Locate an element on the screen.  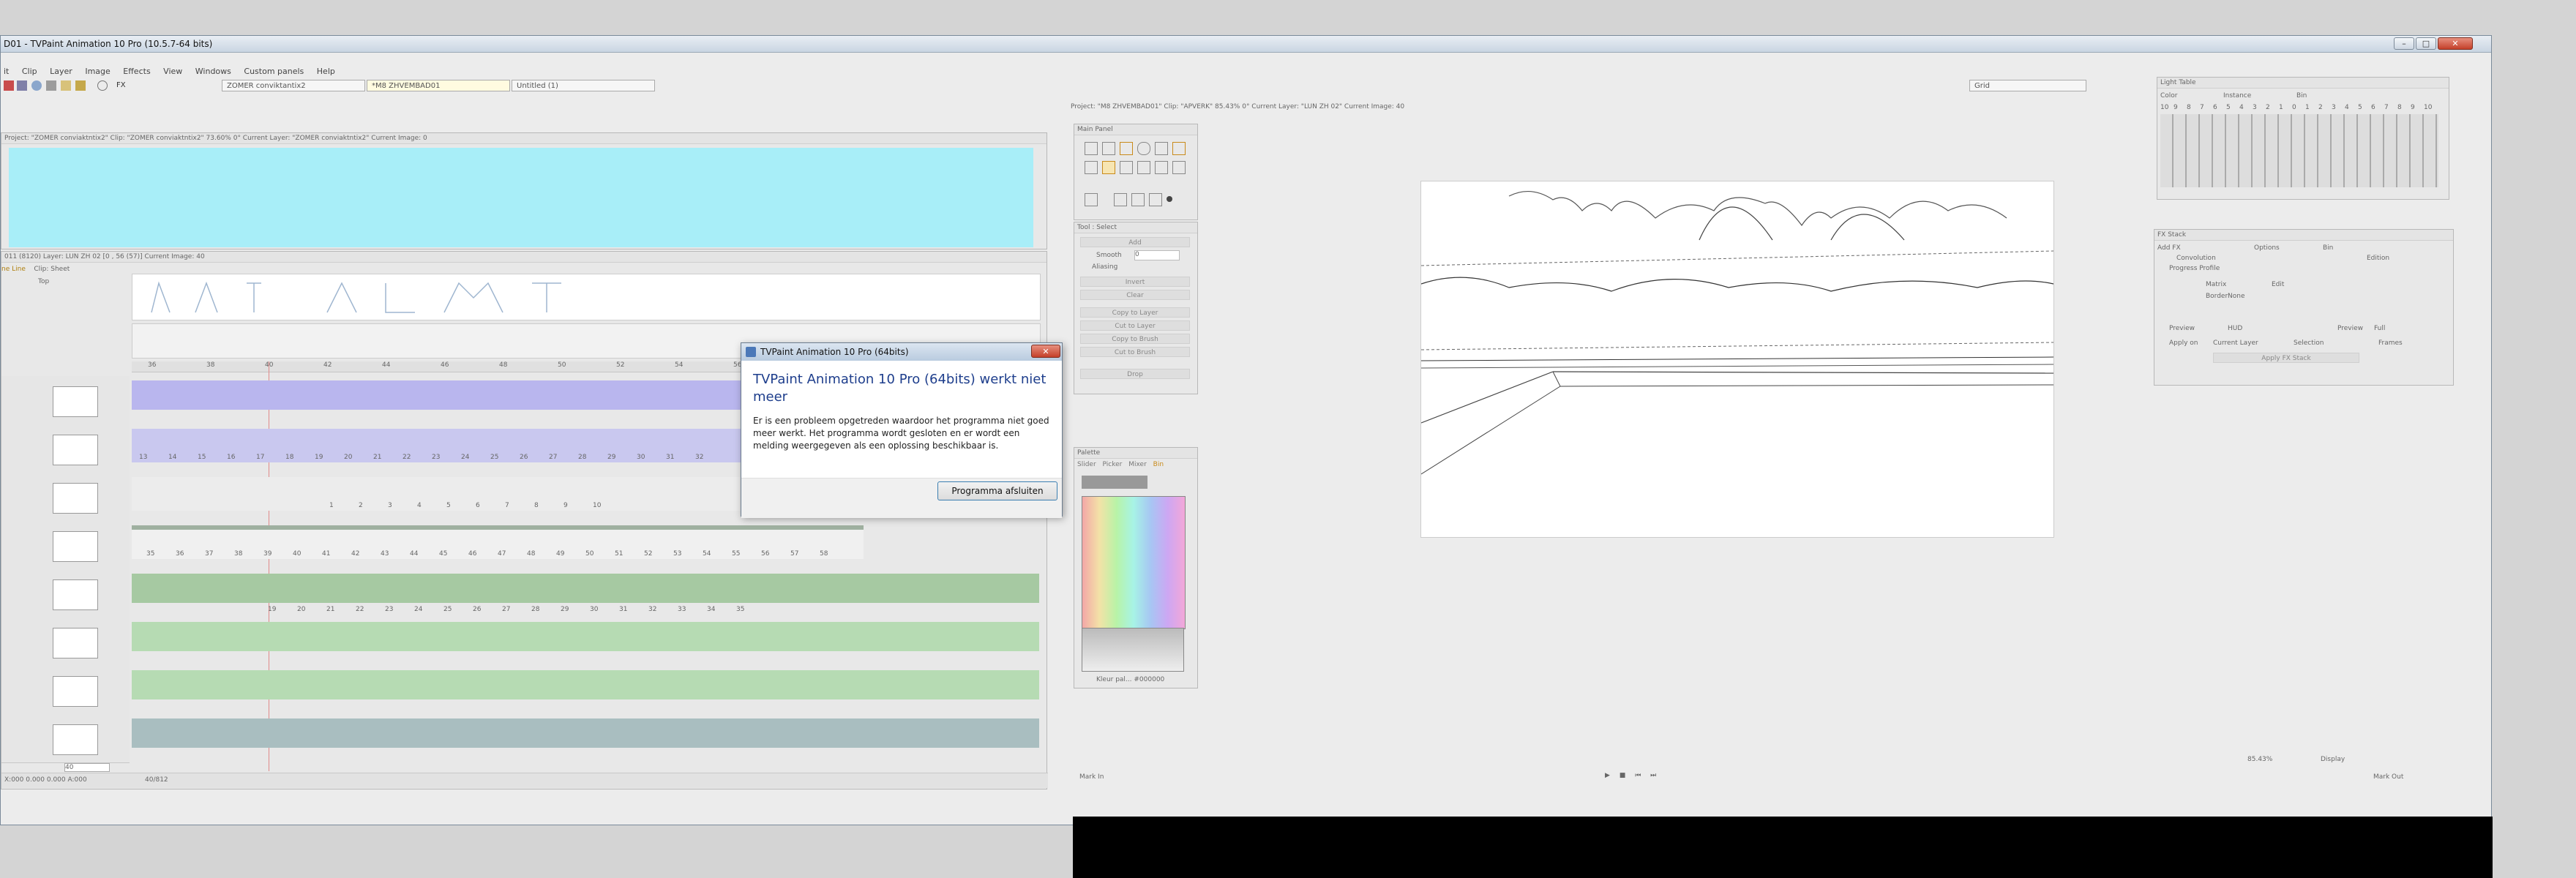
tab-clip-sheet: Clip: Sheet is located at coordinates (52, 269).